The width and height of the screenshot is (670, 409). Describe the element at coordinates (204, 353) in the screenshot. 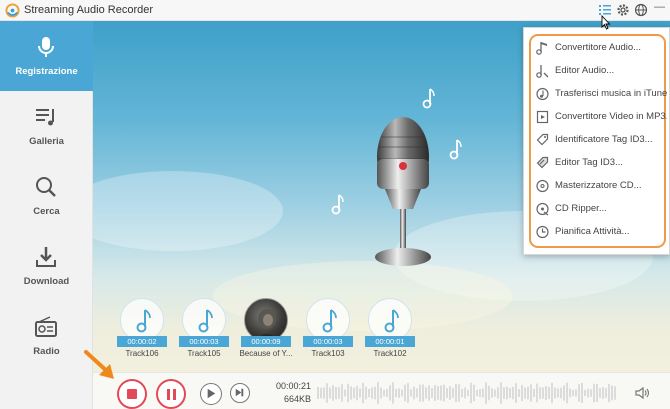

I see `track-name: Track105` at that location.